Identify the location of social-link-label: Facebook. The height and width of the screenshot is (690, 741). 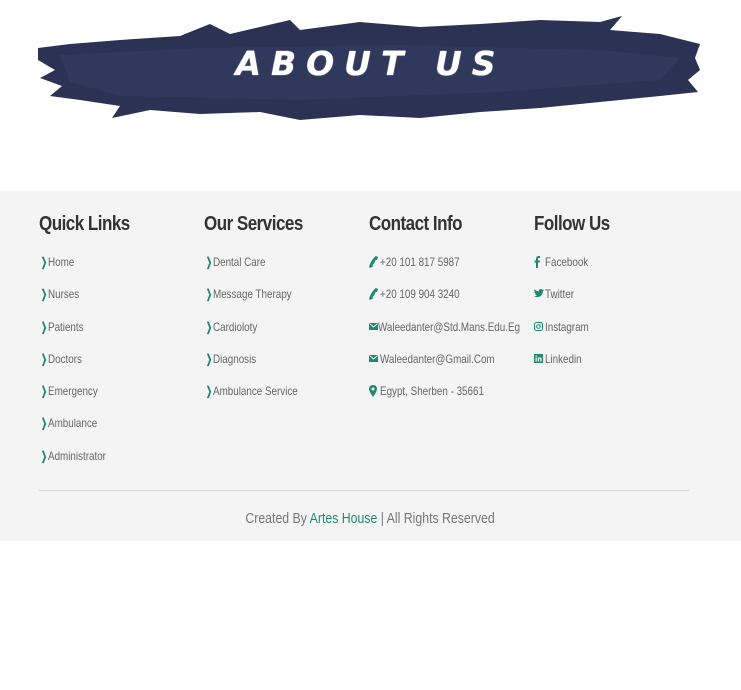
(567, 262).